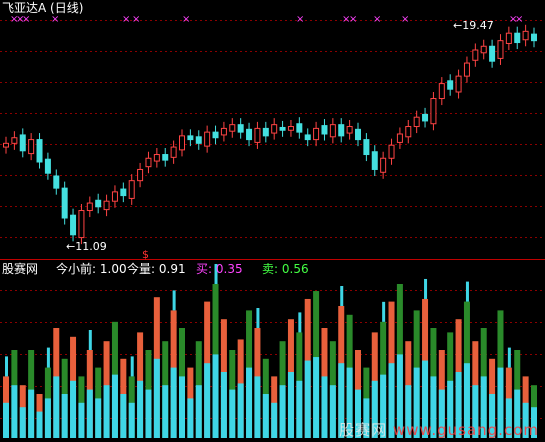 The image size is (545, 442). I want to click on field-jl: 今量: 0.91, so click(156, 269).